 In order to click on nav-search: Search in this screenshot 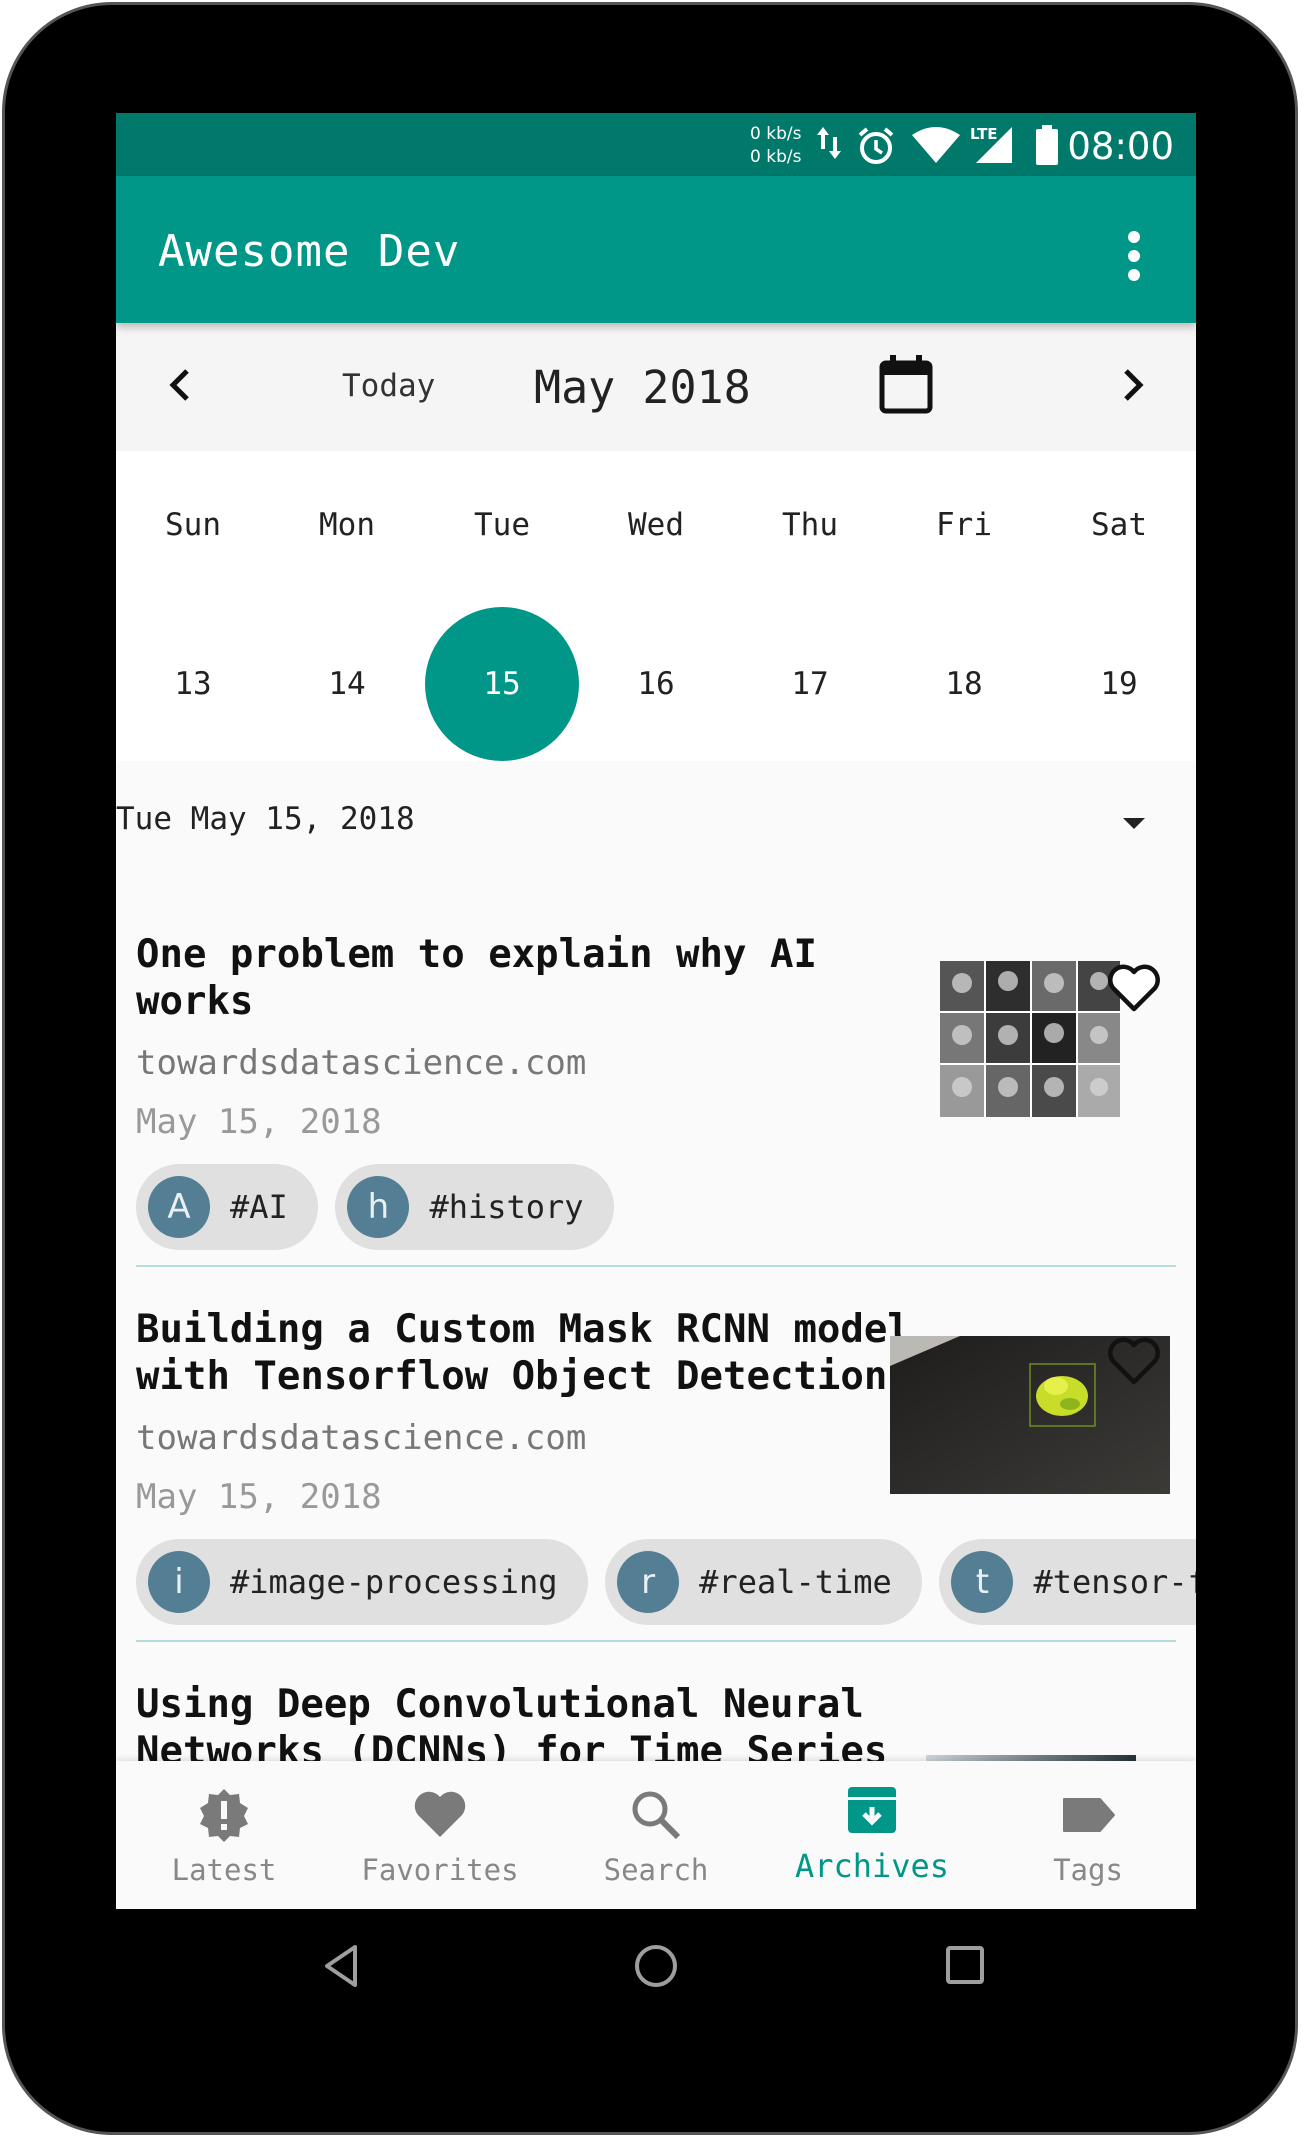, I will do `click(656, 1835)`.